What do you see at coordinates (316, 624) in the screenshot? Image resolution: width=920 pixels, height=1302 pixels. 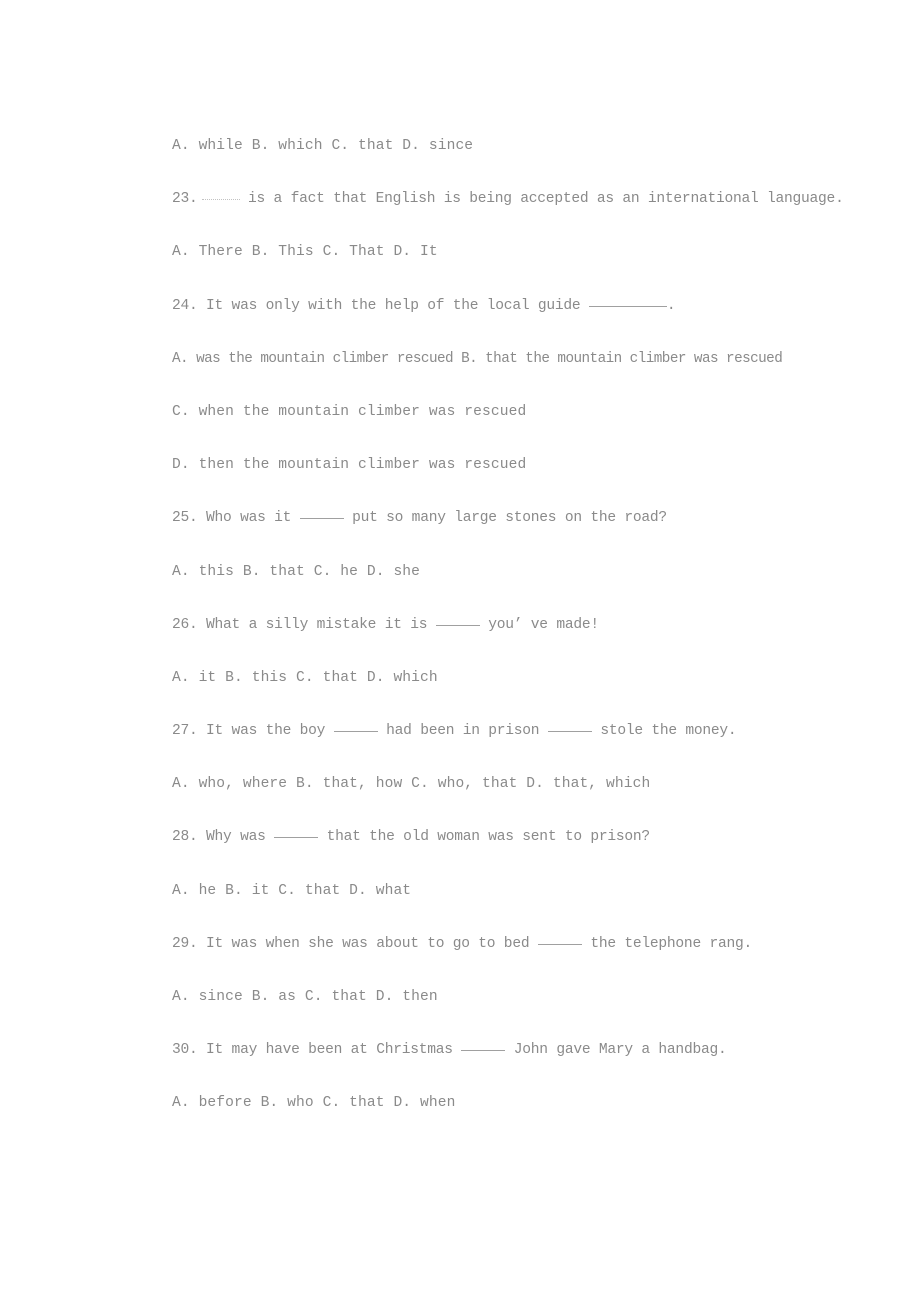 I see `question-text: What a silly mistake it is` at bounding box center [316, 624].